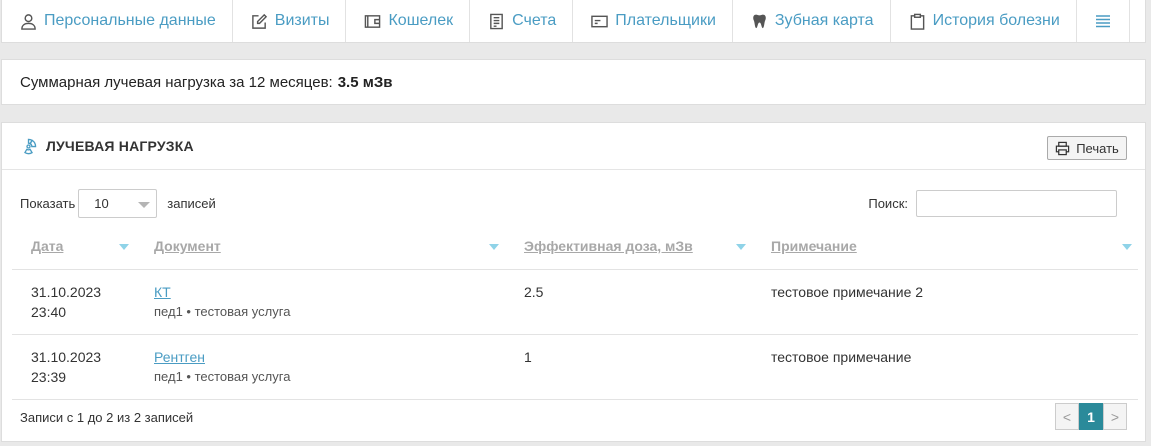 The width and height of the screenshot is (1151, 446). Describe the element at coordinates (421, 20) in the screenshot. I see `tab-label: Кошелек` at that location.